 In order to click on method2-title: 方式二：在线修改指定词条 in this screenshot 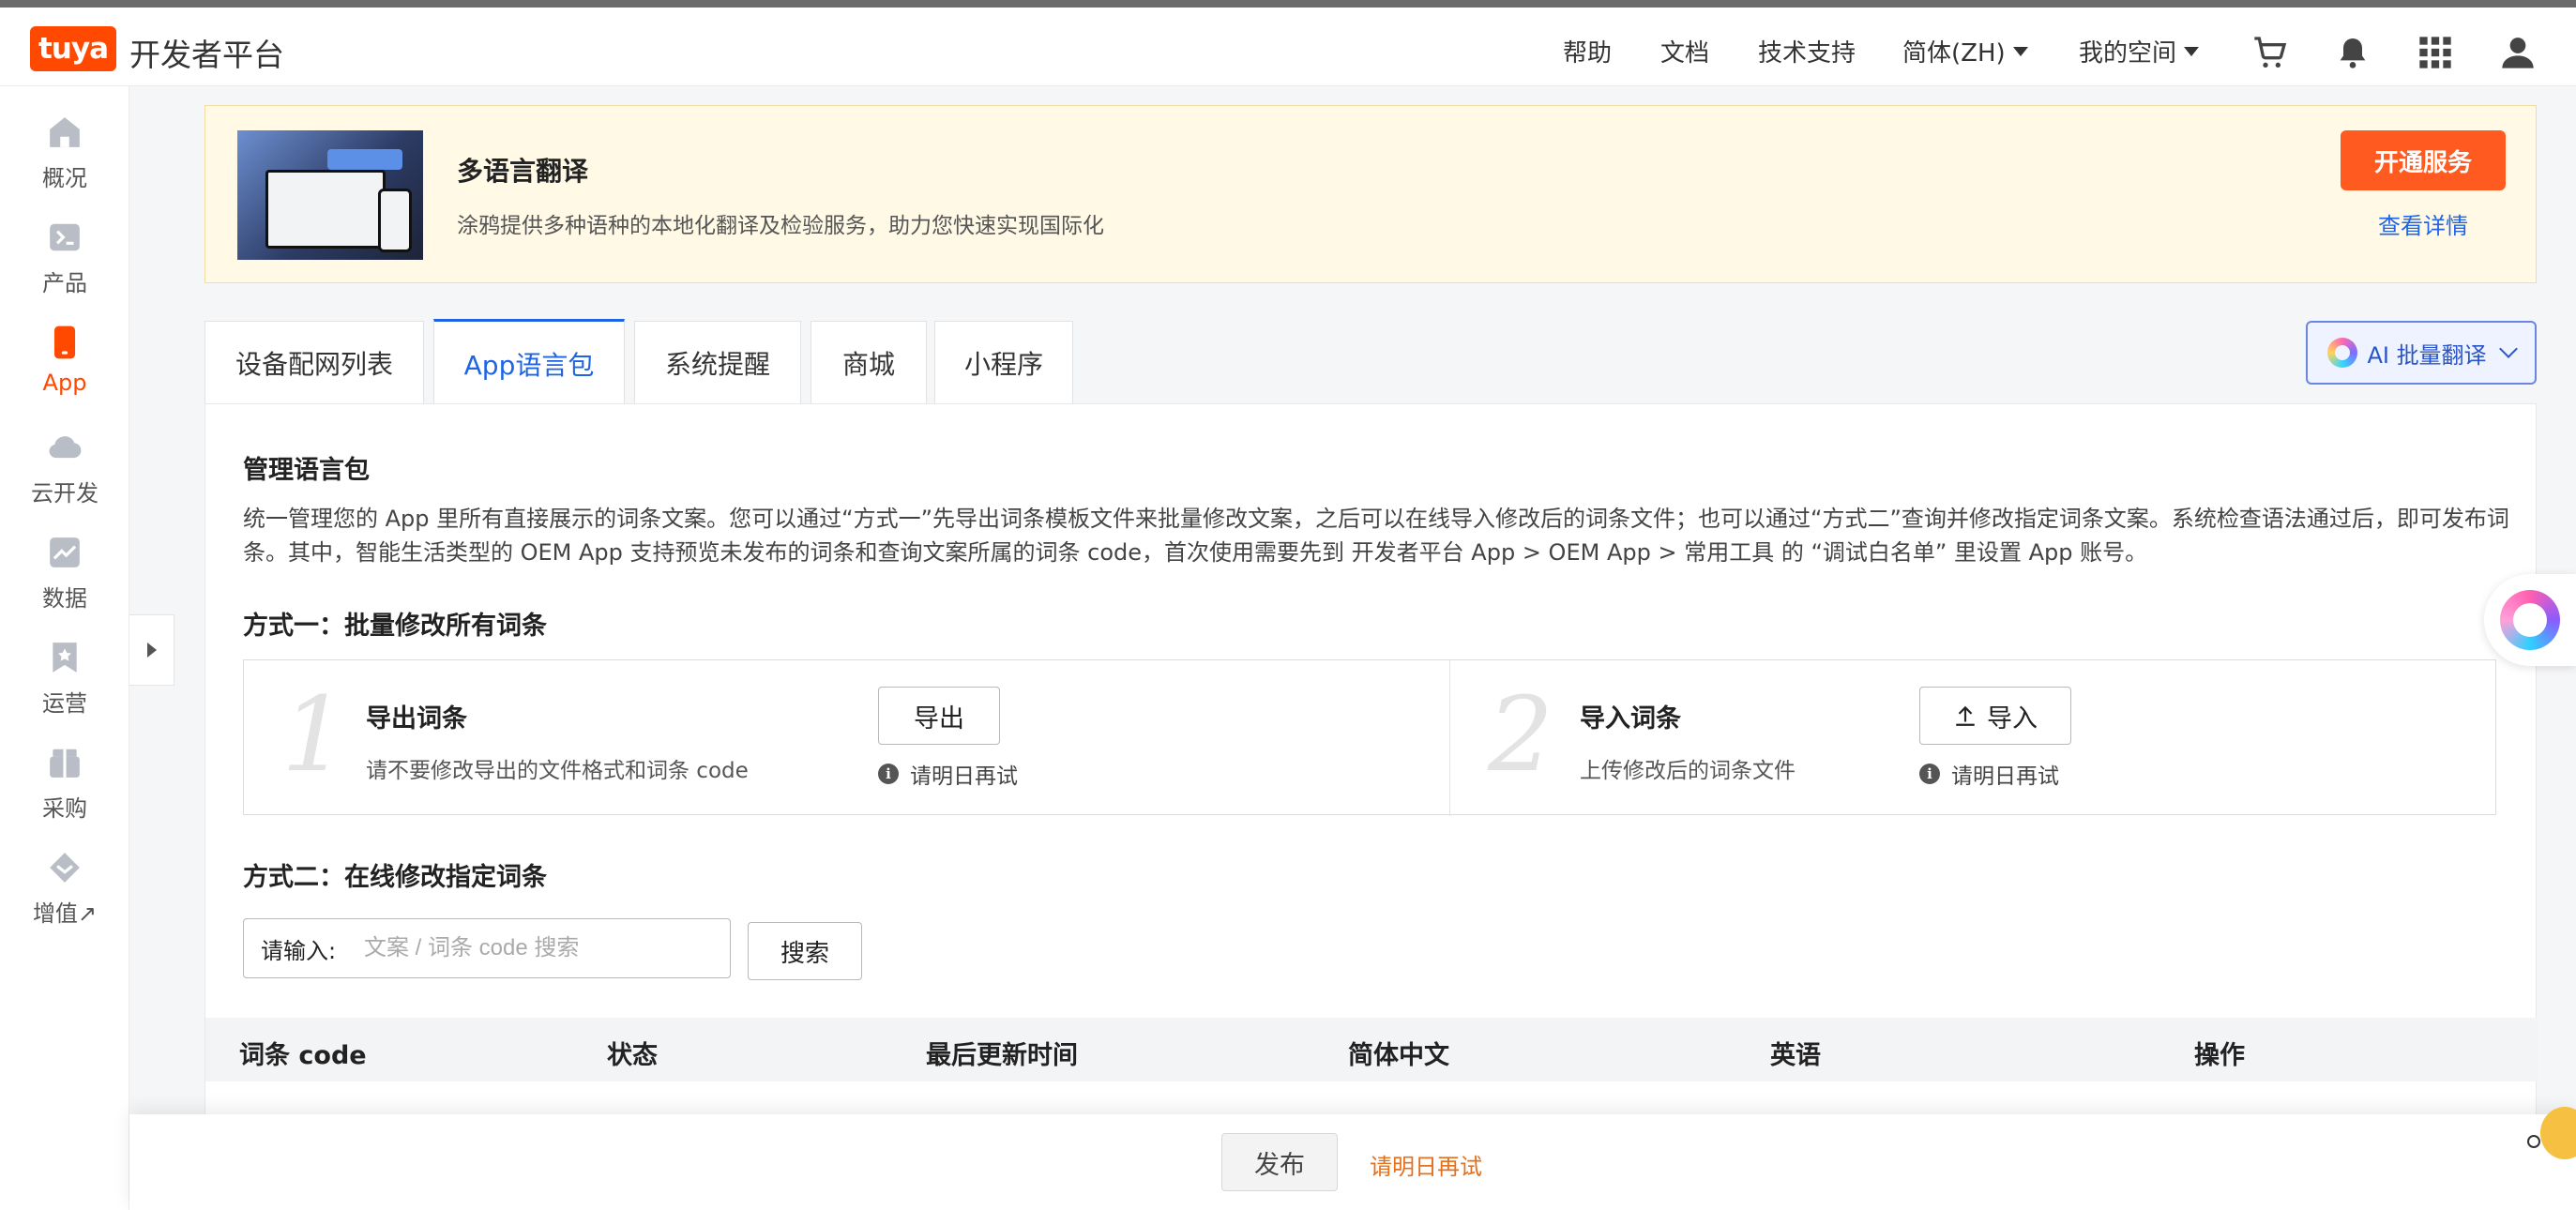, I will do `click(395, 877)`.